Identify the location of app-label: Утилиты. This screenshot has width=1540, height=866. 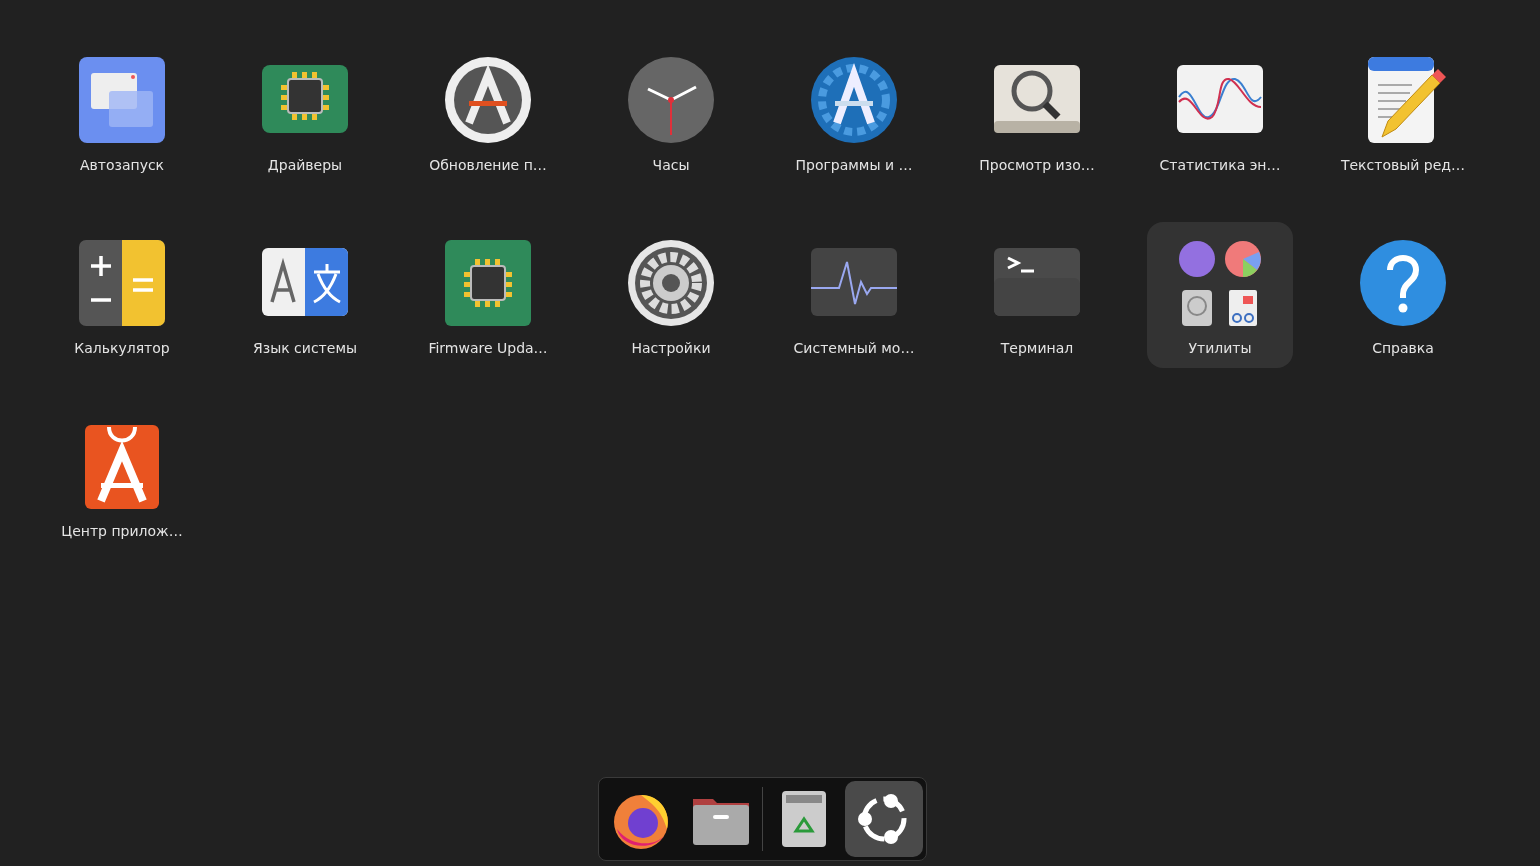
(1220, 348).